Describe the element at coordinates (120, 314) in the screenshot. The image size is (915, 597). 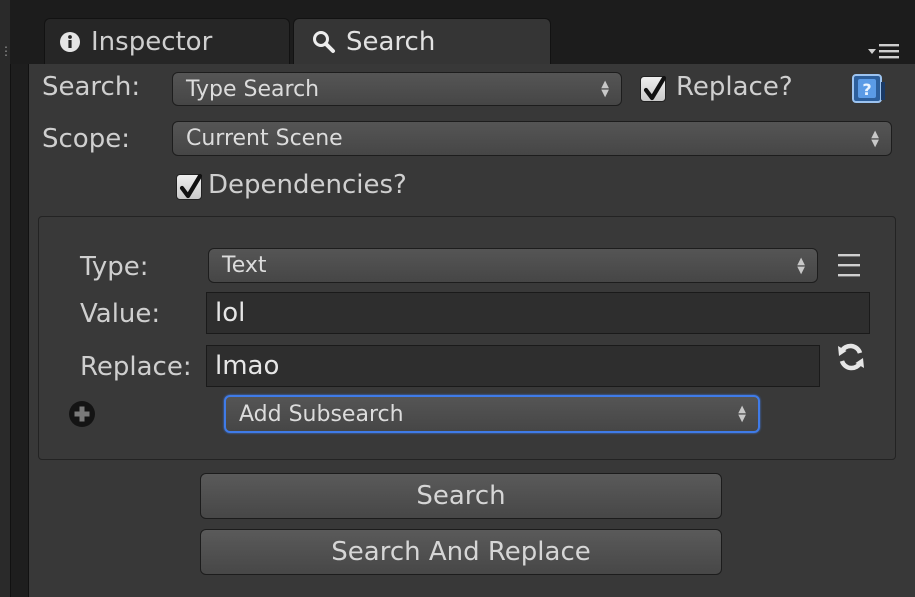
I see `value-label: Value:` at that location.